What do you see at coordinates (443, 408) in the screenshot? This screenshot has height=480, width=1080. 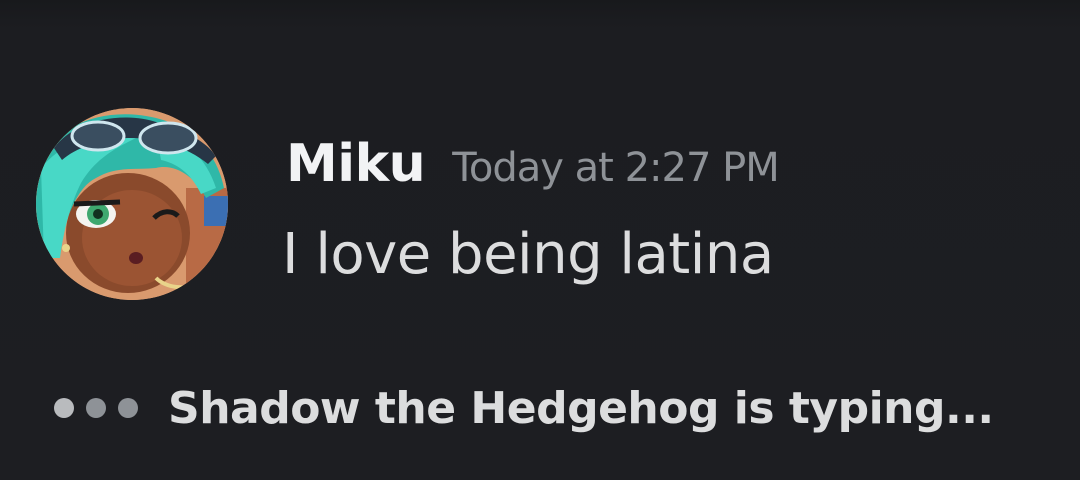 I see `typing-user: Shadow the Hedgehog` at bounding box center [443, 408].